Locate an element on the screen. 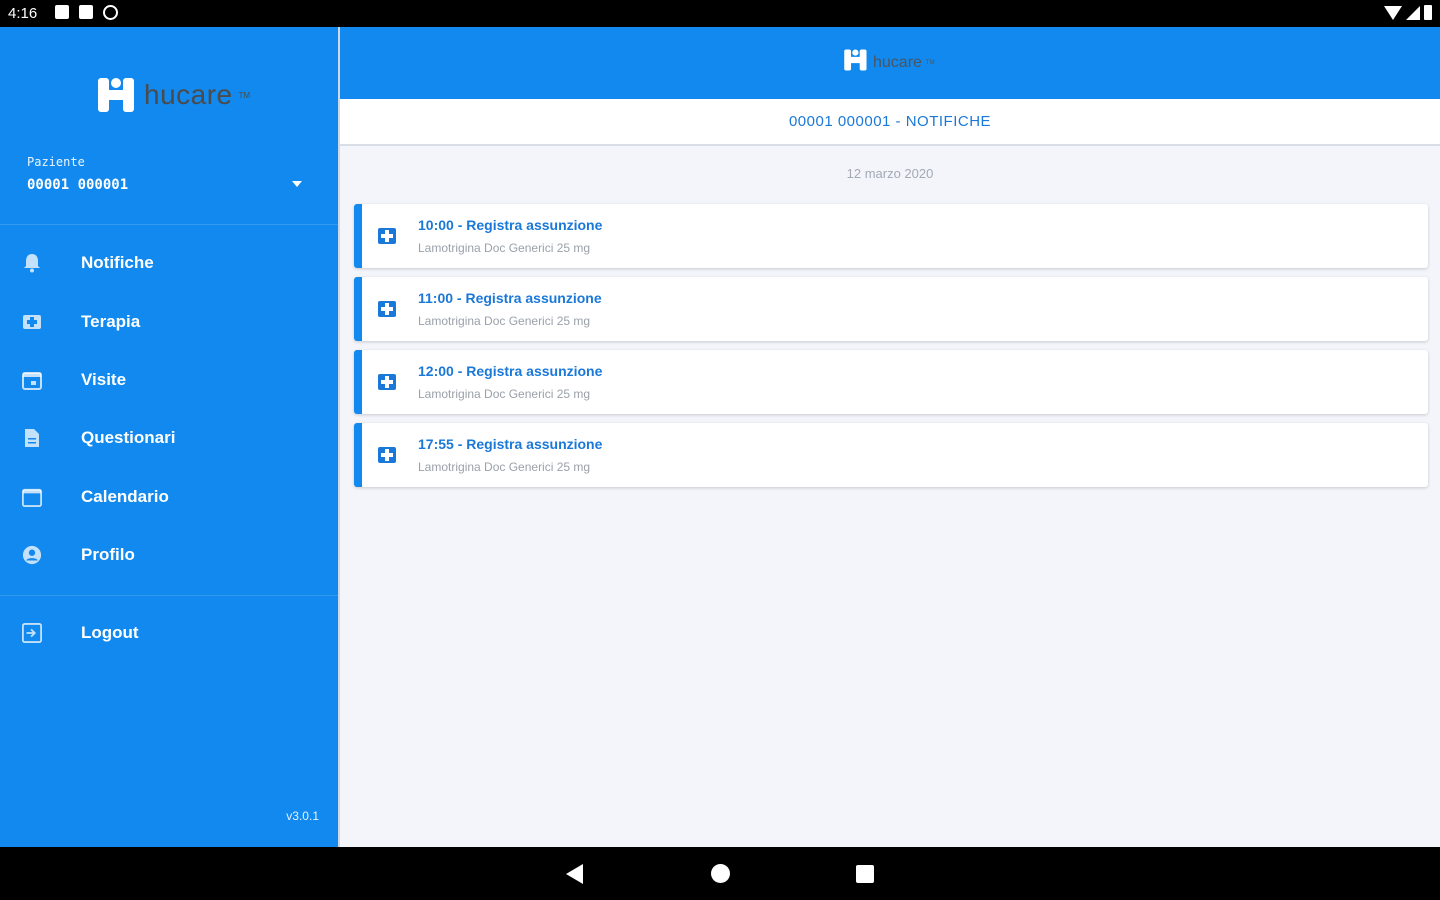 The image size is (1440, 900). back-icon is located at coordinates (574, 874).